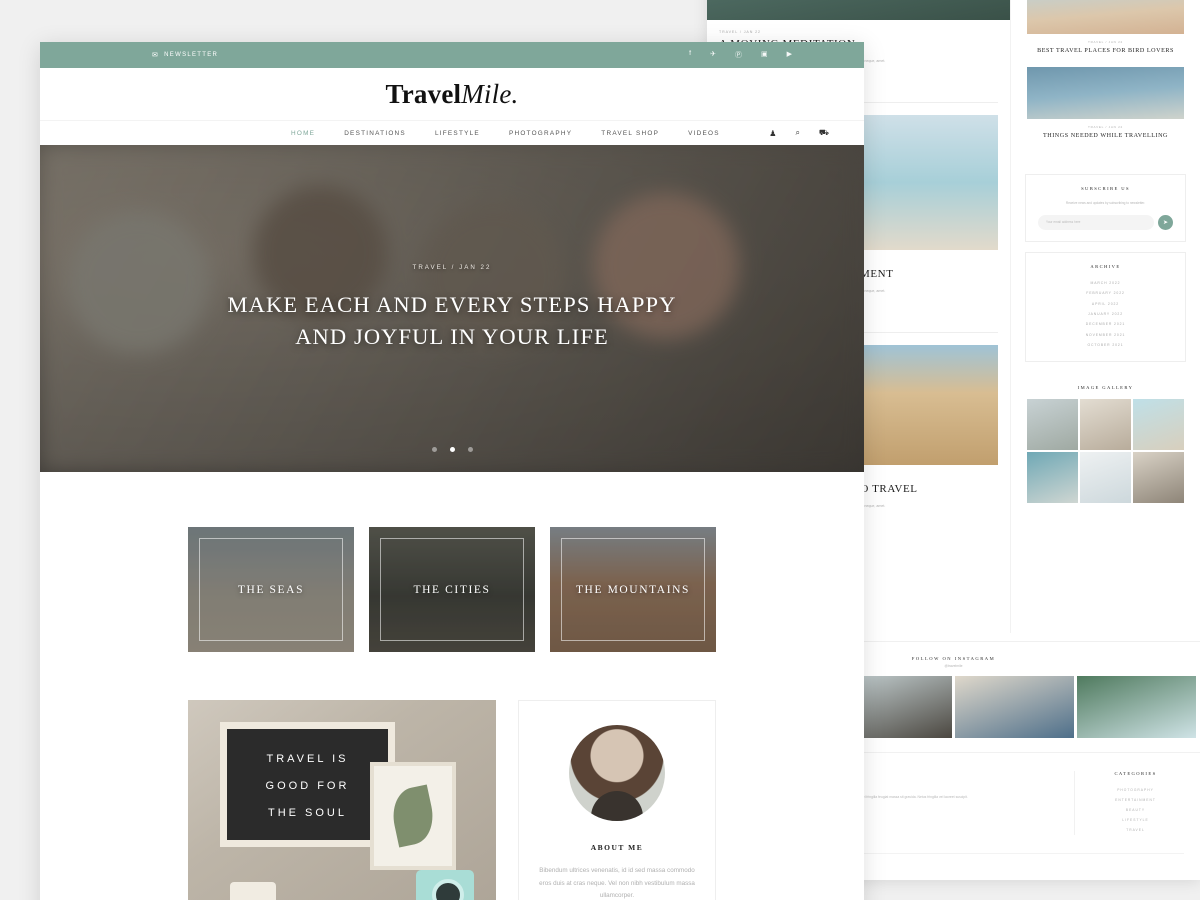  I want to click on hero-category: TRAVEL, so click(430, 268).